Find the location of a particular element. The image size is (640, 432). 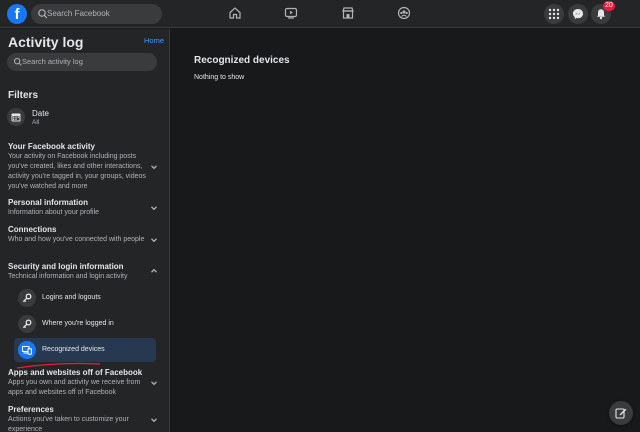

section-title: Apps and websites off of Facebook is located at coordinates (75, 372).